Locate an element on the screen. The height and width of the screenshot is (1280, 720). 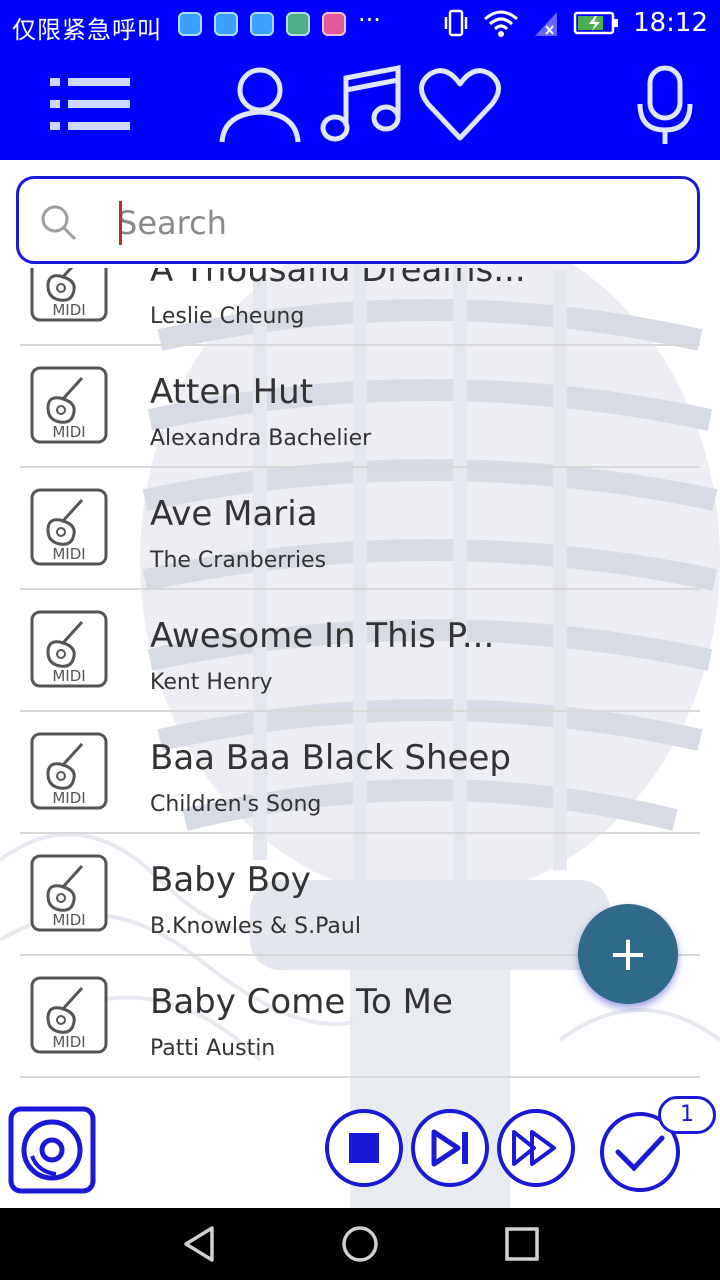
search-icon is located at coordinates (59, 225).